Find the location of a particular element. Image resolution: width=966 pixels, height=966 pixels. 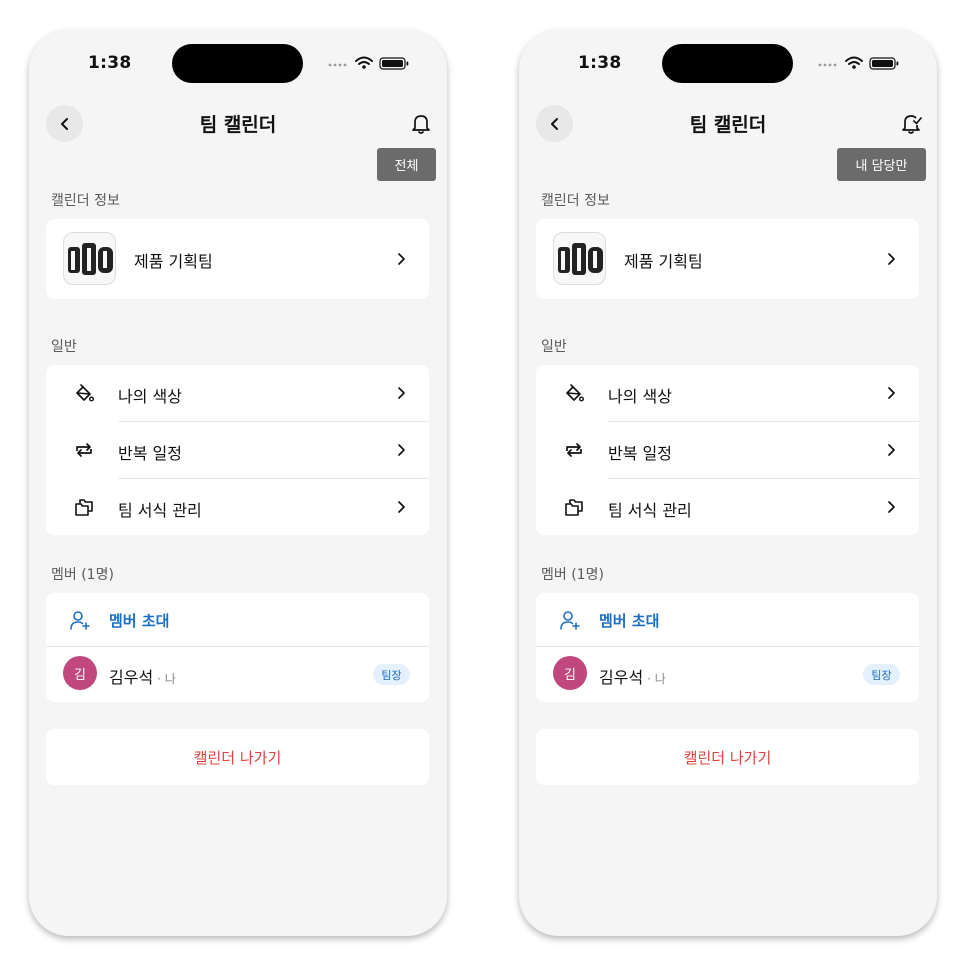

filter-tooltip: 전체 is located at coordinates (406, 164).